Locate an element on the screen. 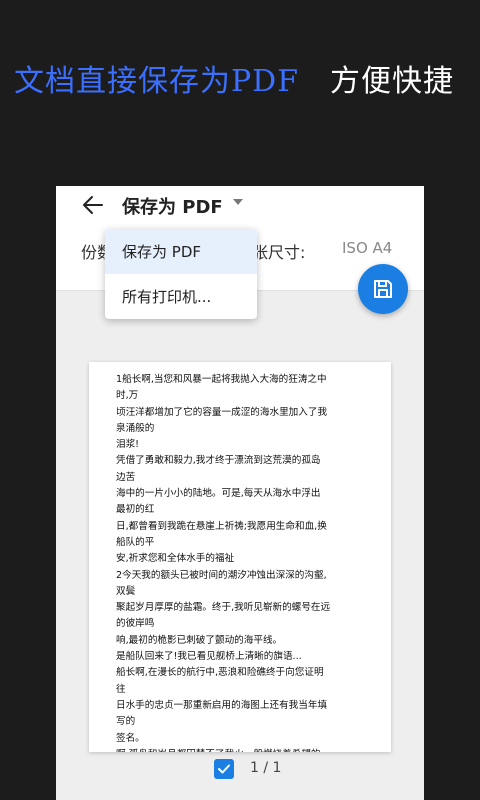 Image resolution: width=480 pixels, height=800 pixels. preview-text-line: 船队的平 is located at coordinates (135, 542).